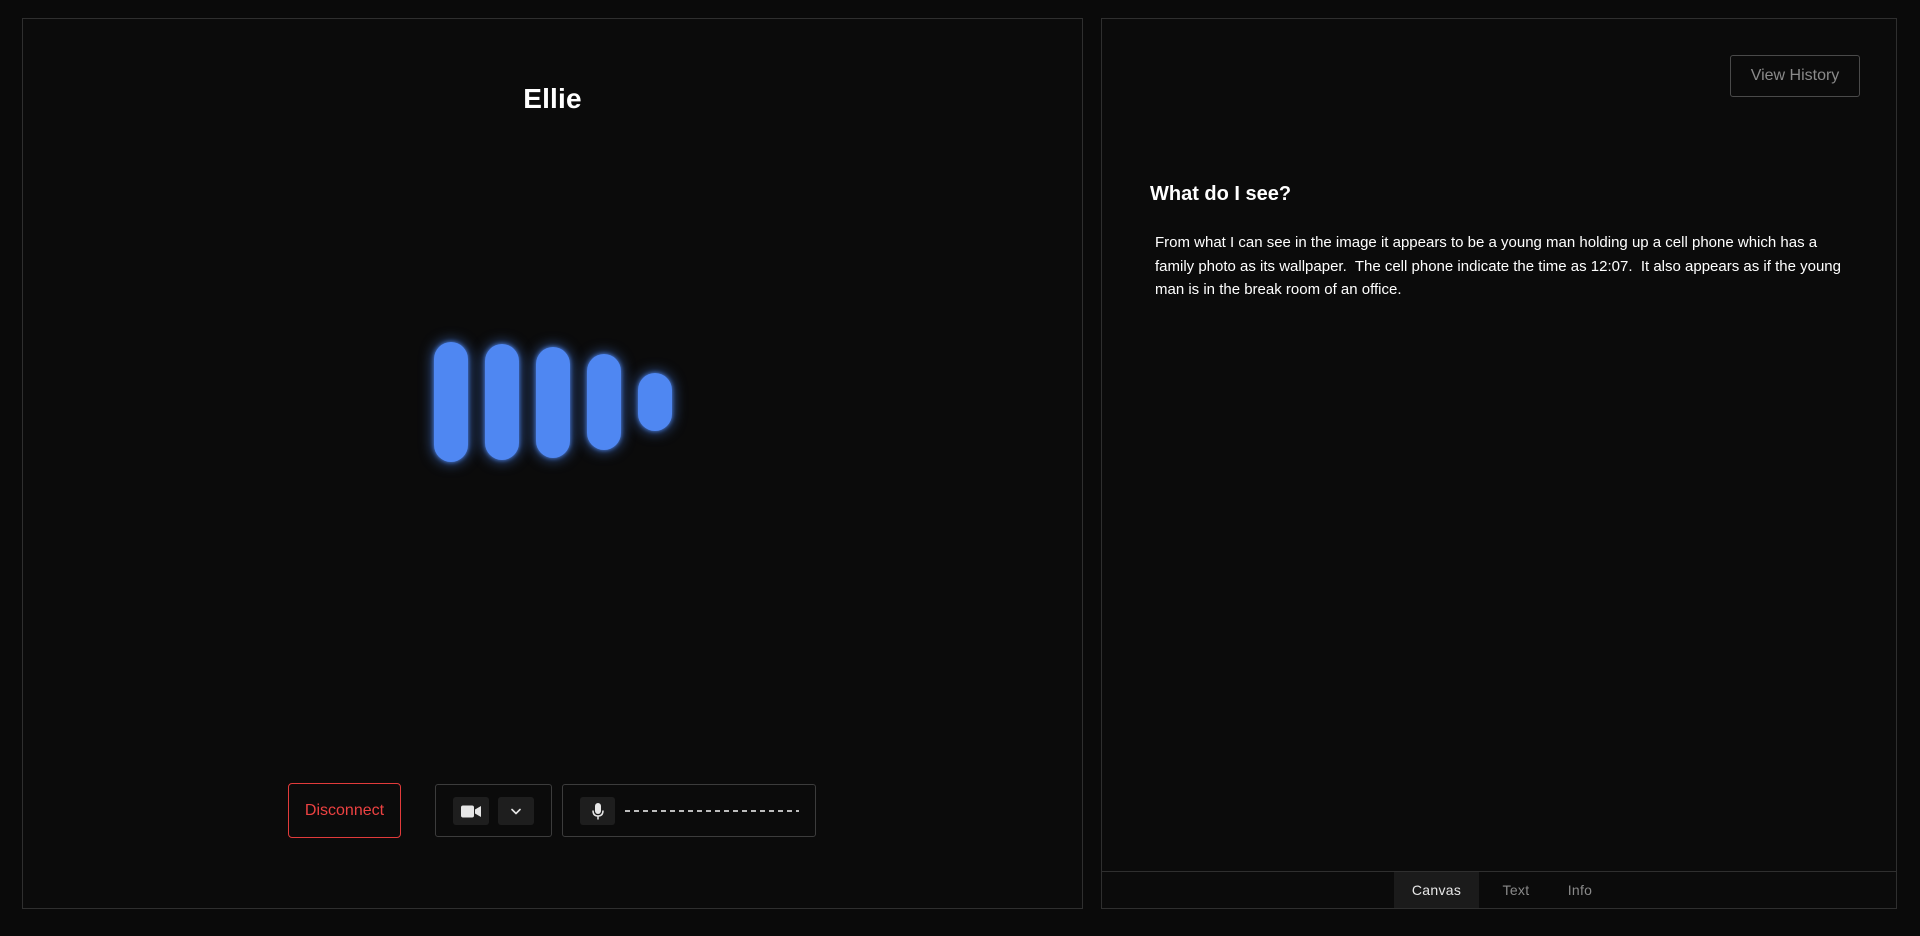 The image size is (1920, 936). What do you see at coordinates (1795, 76) in the screenshot?
I see `view-history-button: View History` at bounding box center [1795, 76].